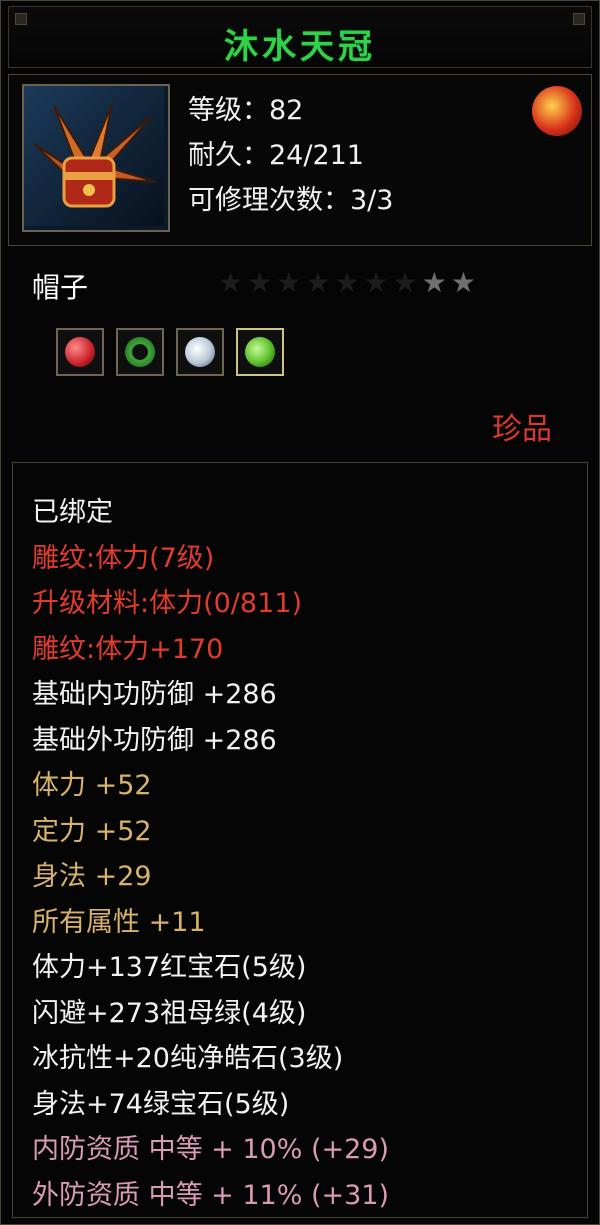  I want to click on bound-status: 已绑定, so click(72, 512).